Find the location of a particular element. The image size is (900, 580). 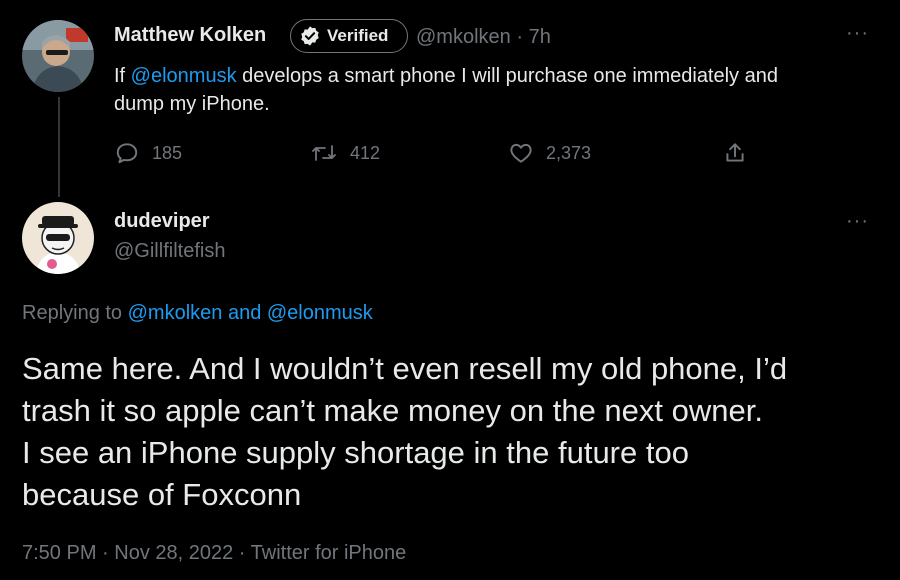

share-button is located at coordinates (735, 153).